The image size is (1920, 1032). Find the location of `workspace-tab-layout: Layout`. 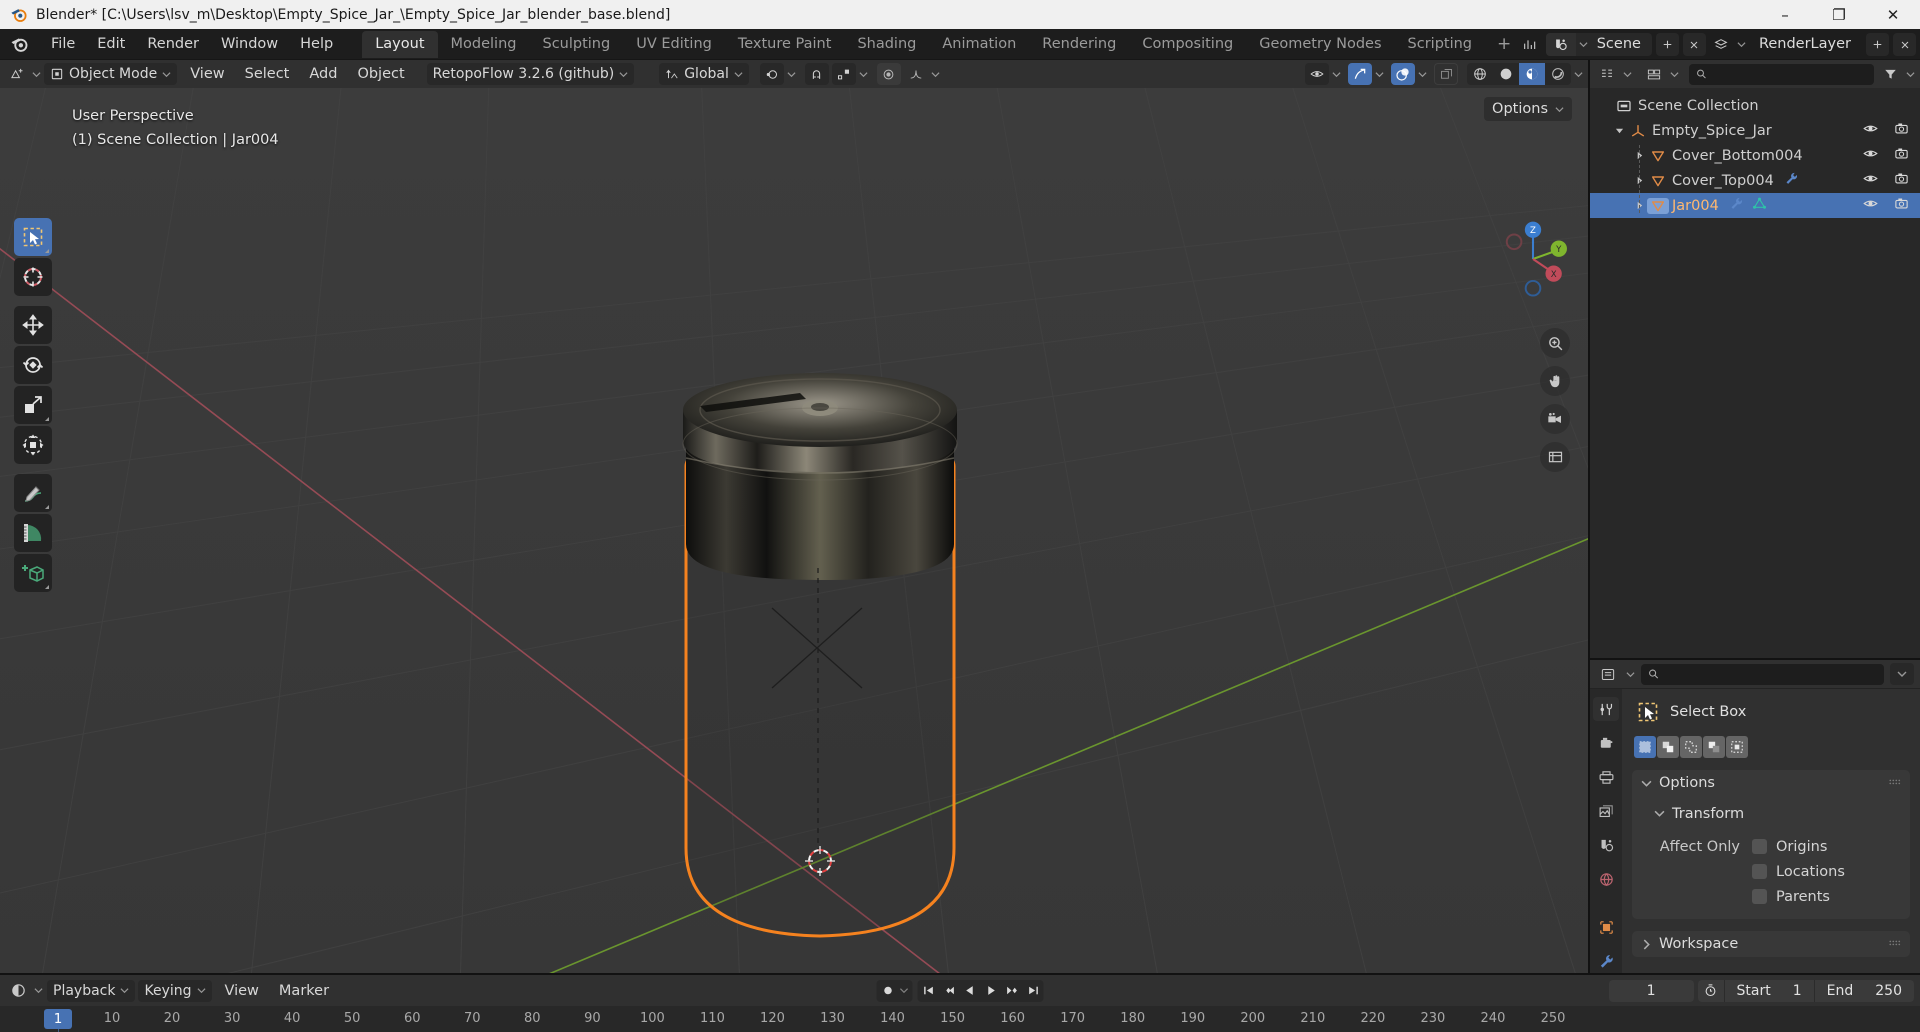

workspace-tab-layout: Layout is located at coordinates (400, 44).